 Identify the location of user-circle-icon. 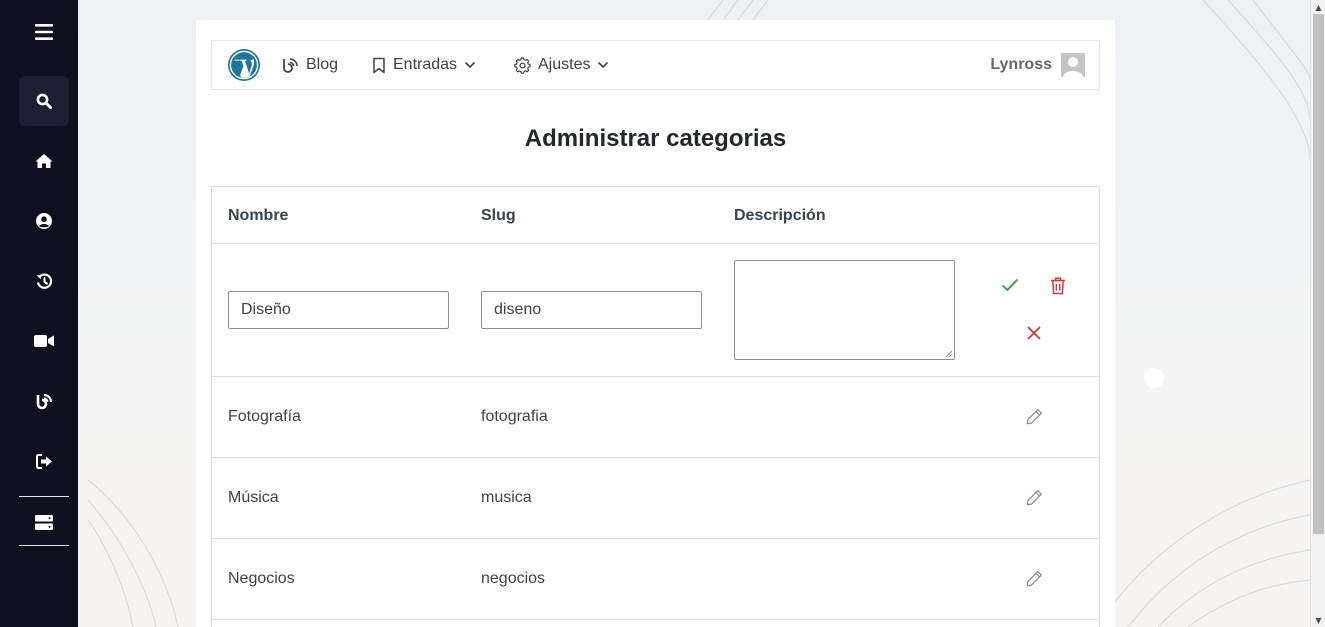
(44, 221).